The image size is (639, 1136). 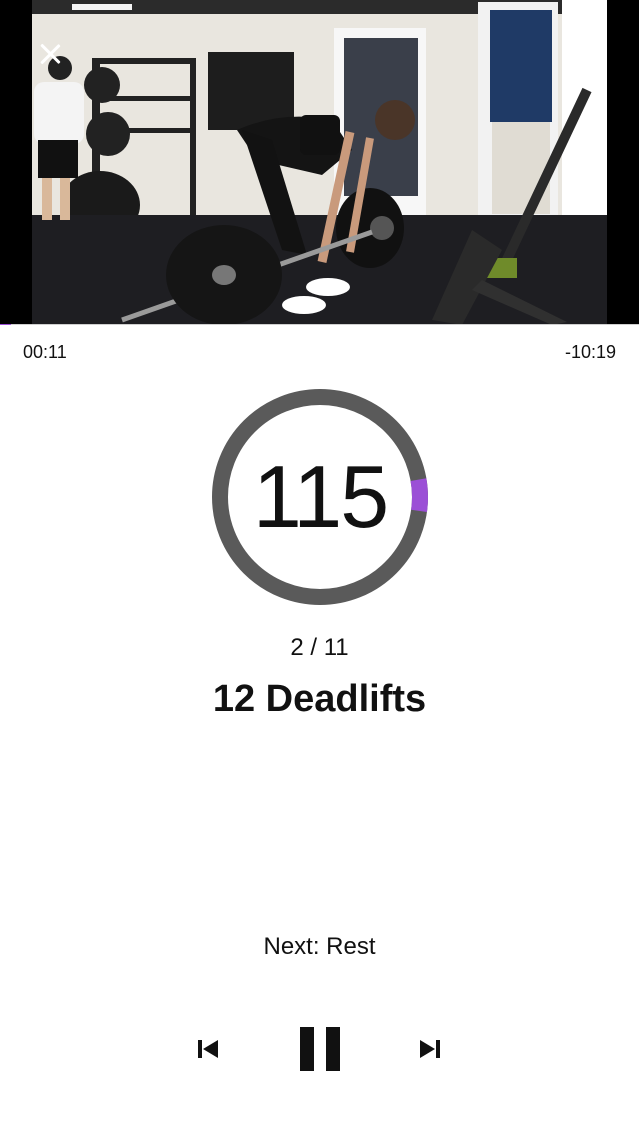 I want to click on circle-button, so click(x=588, y=56).